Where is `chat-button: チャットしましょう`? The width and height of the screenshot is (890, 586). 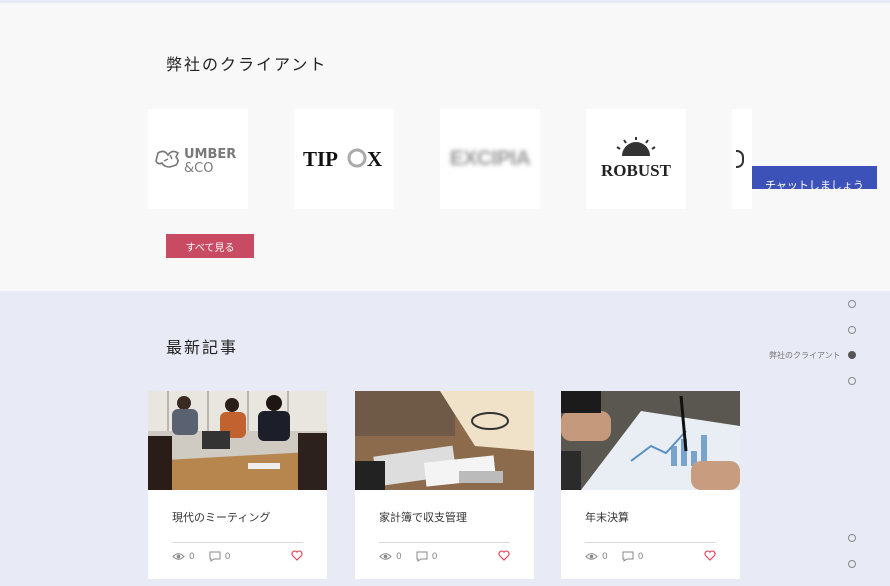
chat-button: チャットしましょう is located at coordinates (814, 177).